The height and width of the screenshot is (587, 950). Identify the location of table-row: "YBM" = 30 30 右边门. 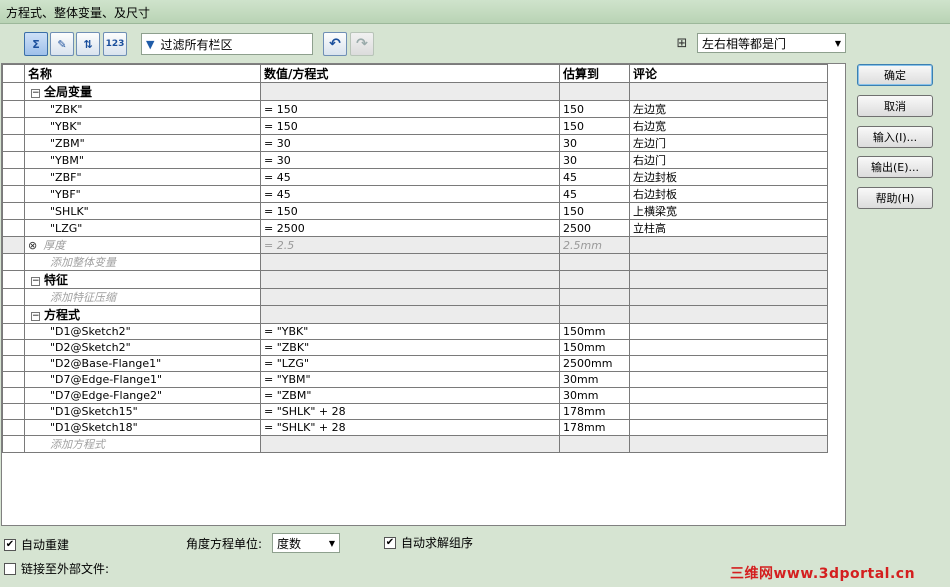
(415, 160).